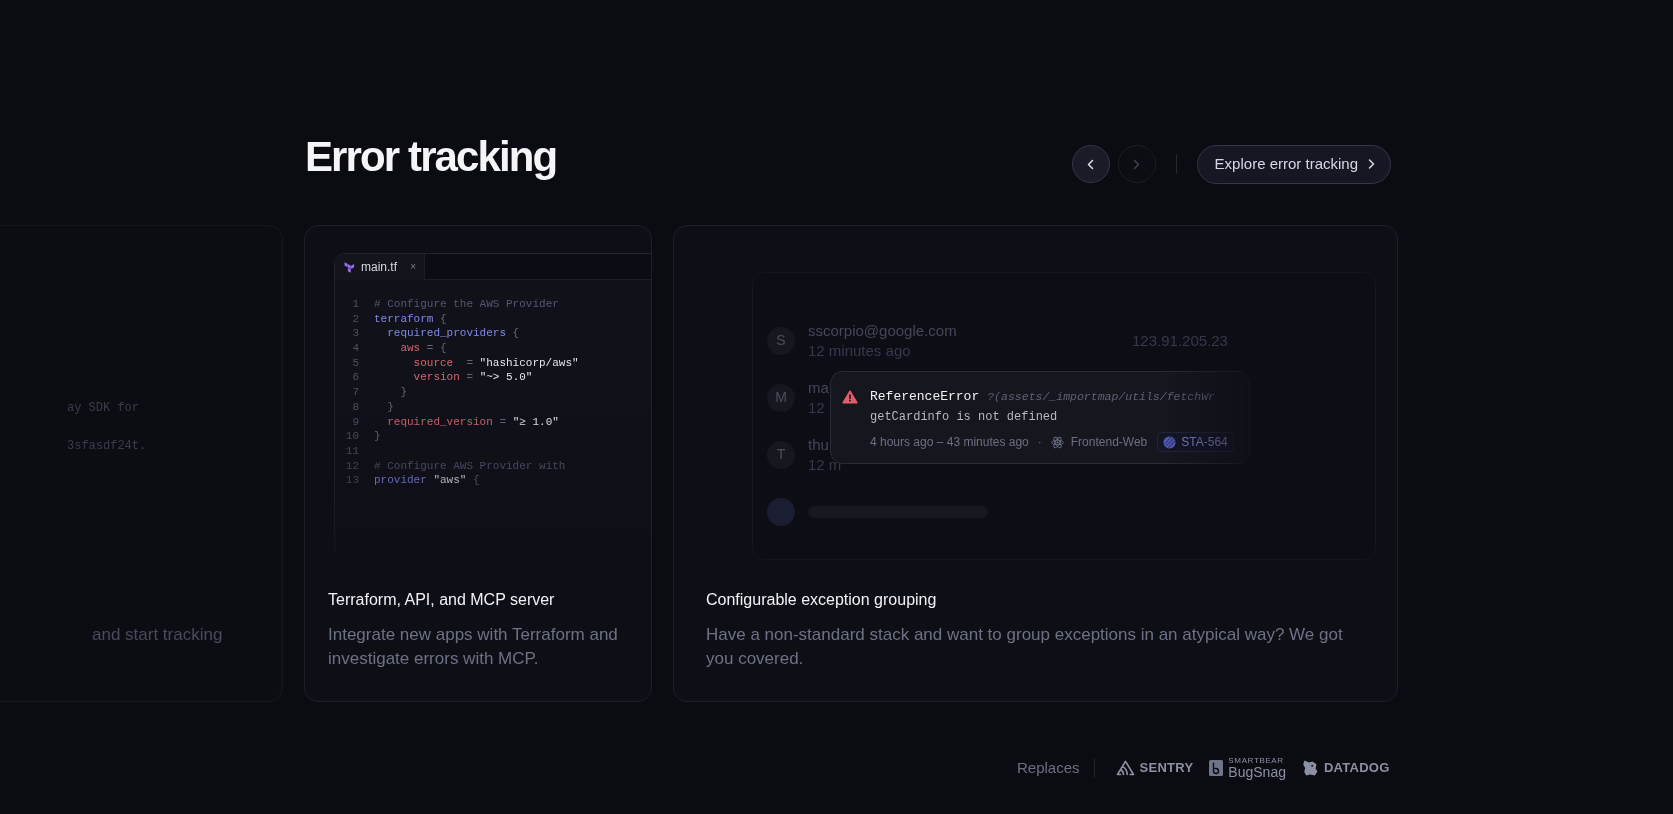 This screenshot has width=1673, height=814. Describe the element at coordinates (949, 442) in the screenshot. I see `time-range: 4 hours ago – 43 minutes ago` at that location.